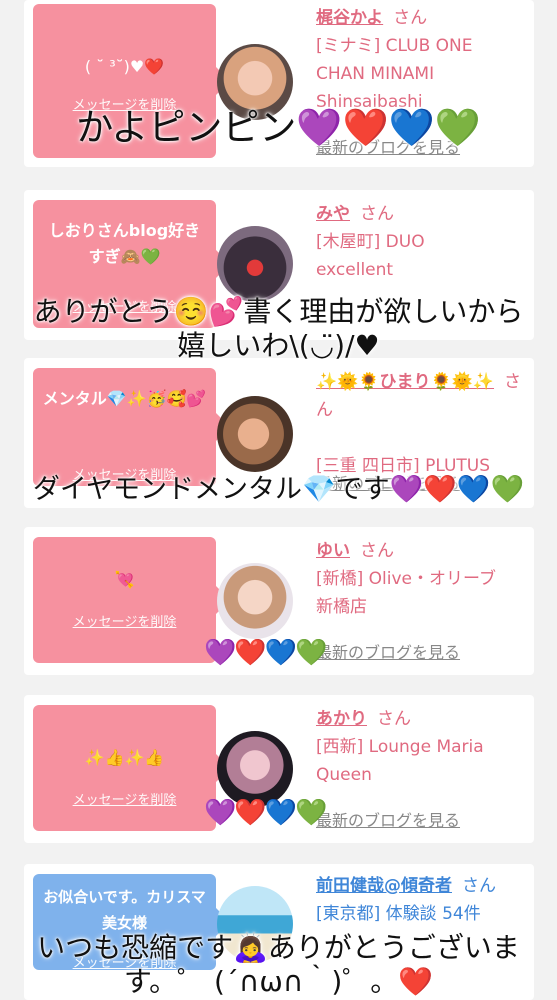  I want to click on cast-name: みや, so click(333, 214).